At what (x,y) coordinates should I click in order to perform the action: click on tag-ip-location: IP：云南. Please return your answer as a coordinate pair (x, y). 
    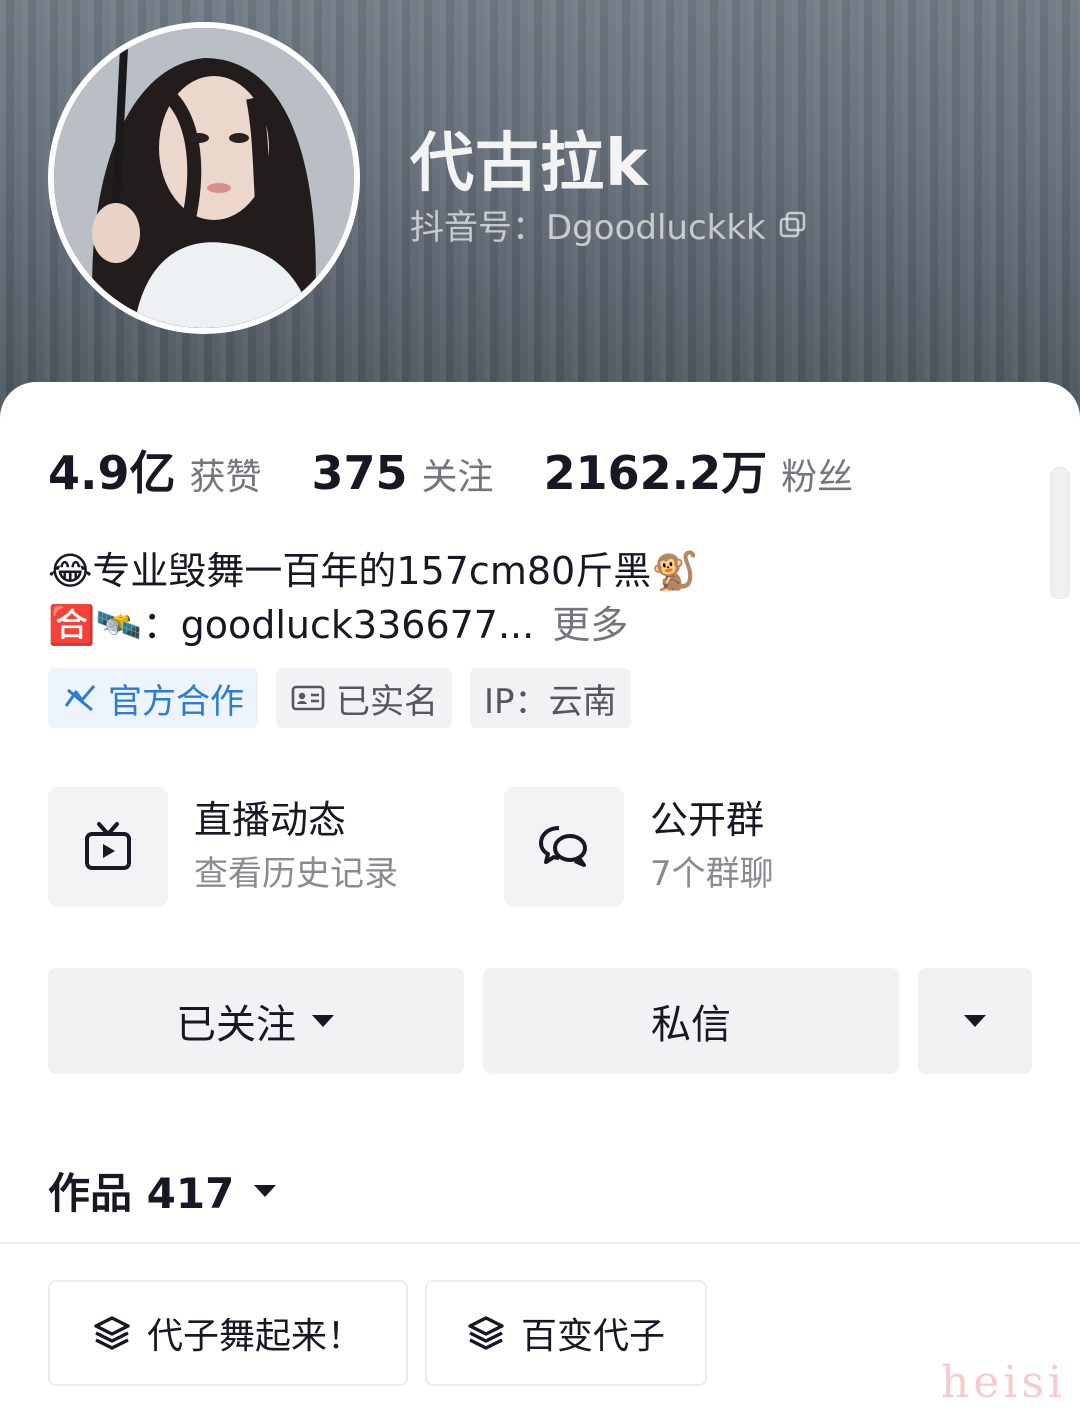
    Looking at the image, I should click on (550, 698).